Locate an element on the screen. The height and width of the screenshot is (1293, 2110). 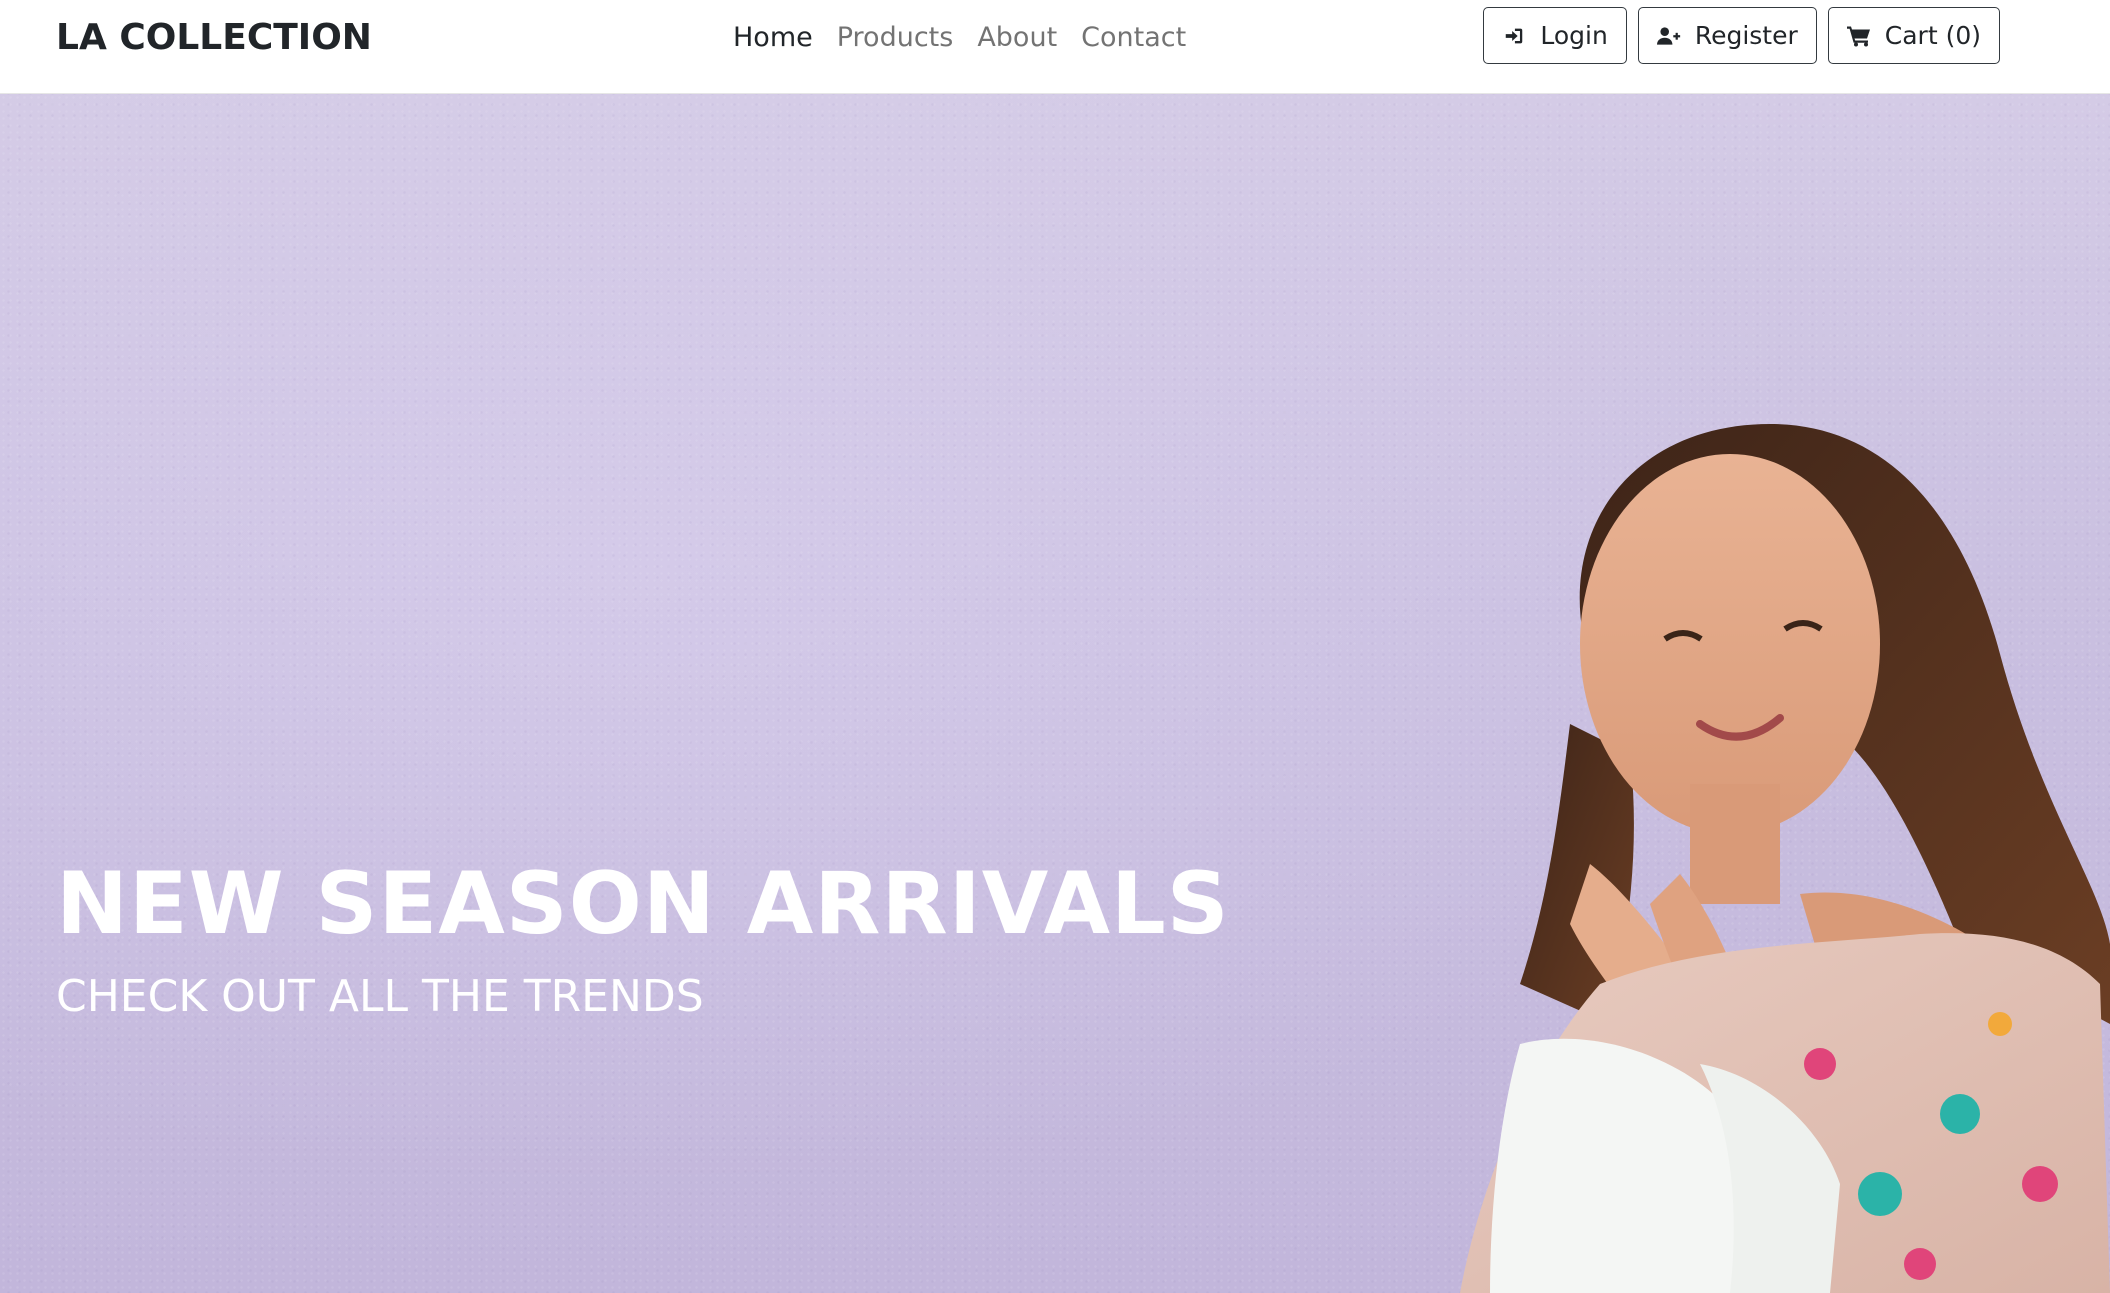
cart-label: Cart (0) is located at coordinates (1932, 35).